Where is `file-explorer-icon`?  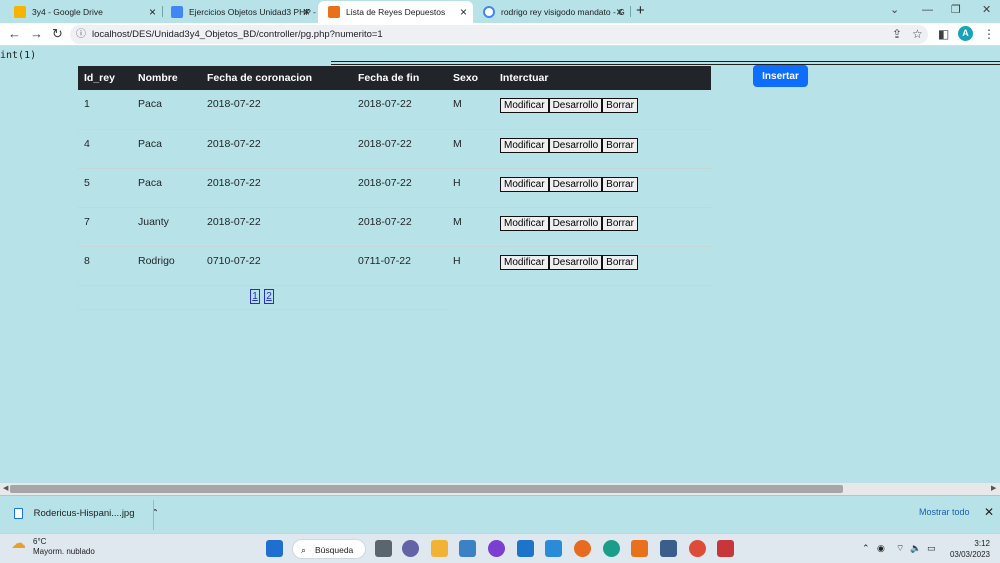
file-explorer-icon is located at coordinates (439, 548).